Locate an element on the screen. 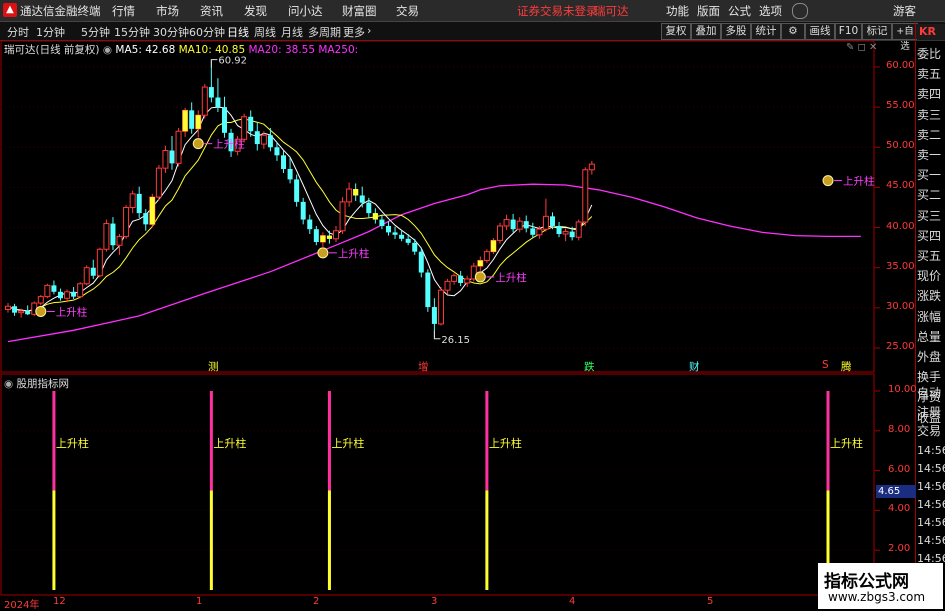  order-label: 自动 is located at coordinates (931, 392).